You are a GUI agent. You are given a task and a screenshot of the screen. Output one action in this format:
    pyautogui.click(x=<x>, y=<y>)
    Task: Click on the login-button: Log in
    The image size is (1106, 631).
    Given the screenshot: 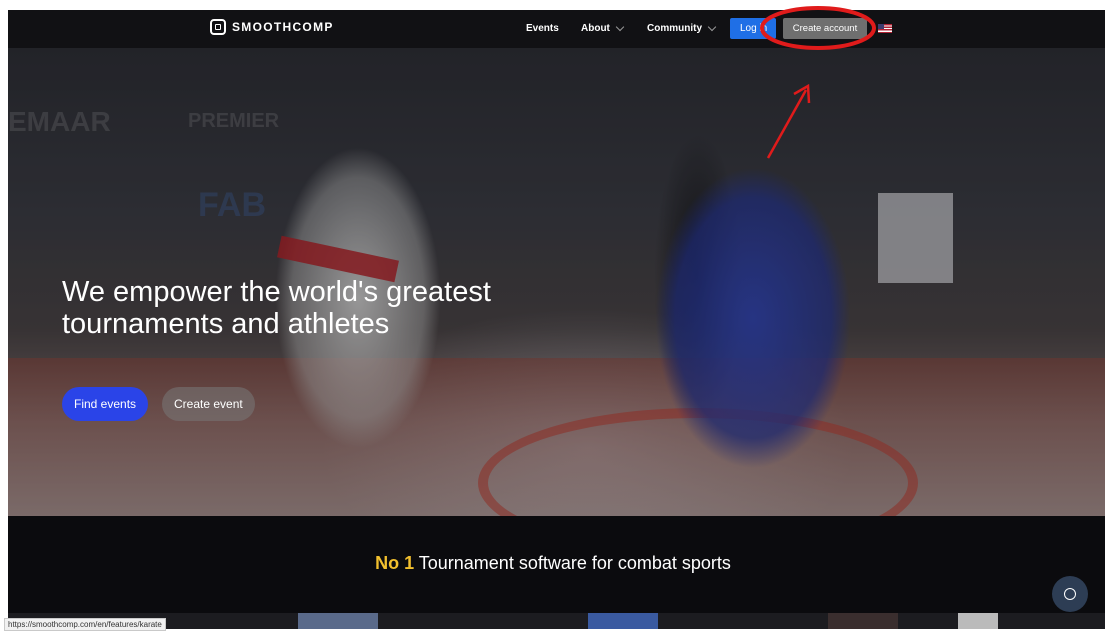 What is the action you would take?
    pyautogui.click(x=753, y=28)
    